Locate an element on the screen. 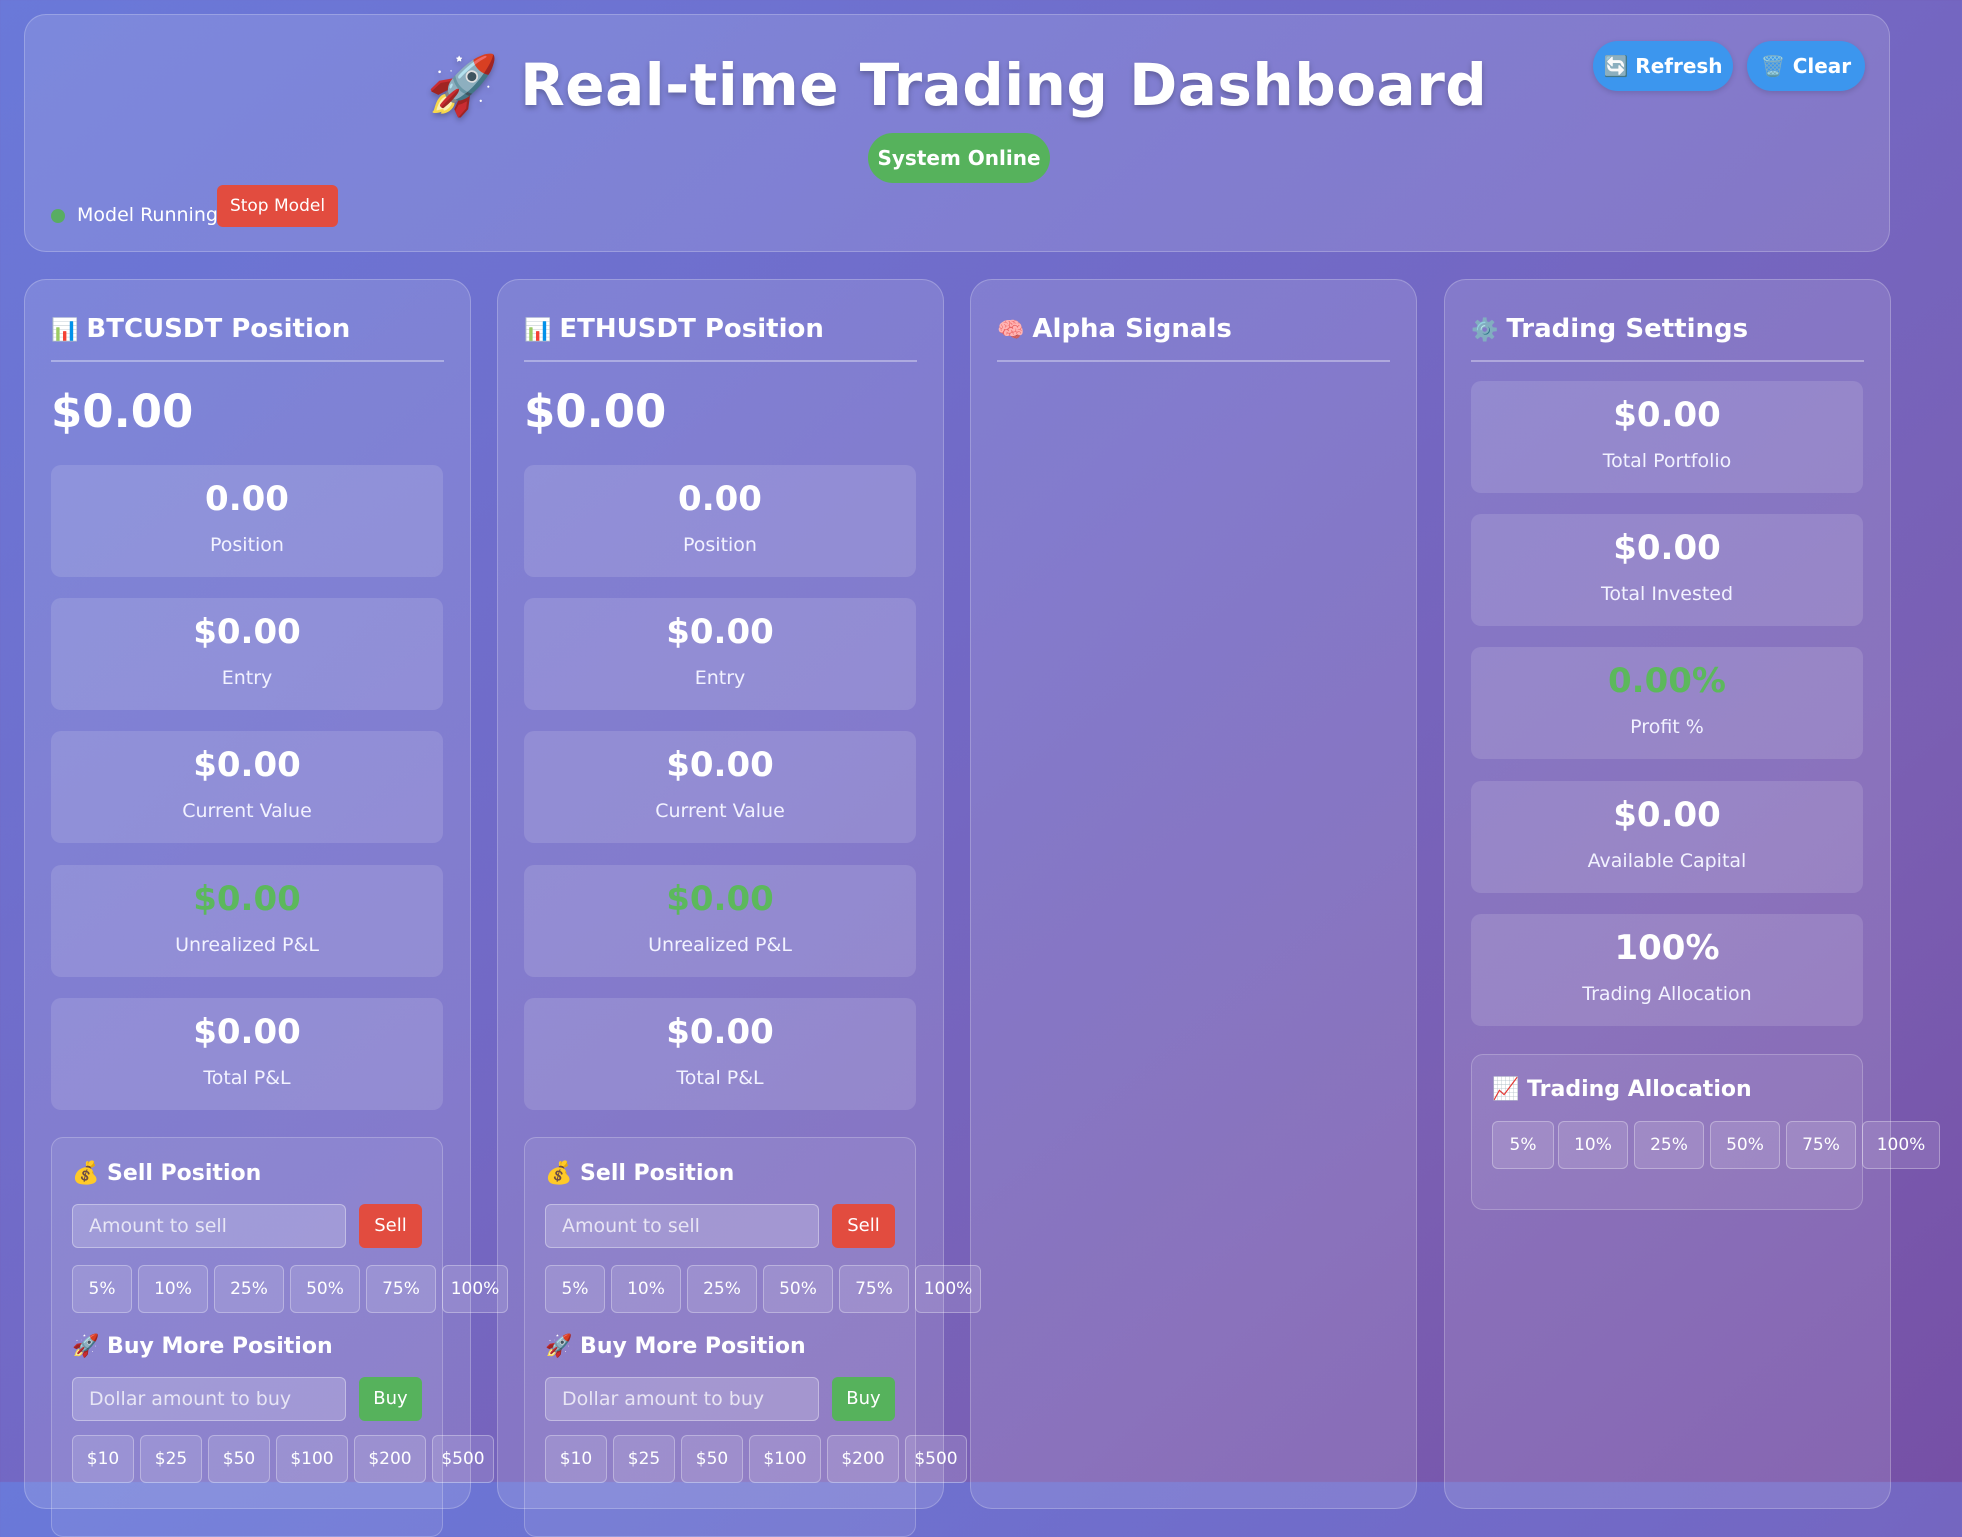 The height and width of the screenshot is (1537, 1962). panel-title: 🧠 Alpha Signals is located at coordinates (1193, 334).